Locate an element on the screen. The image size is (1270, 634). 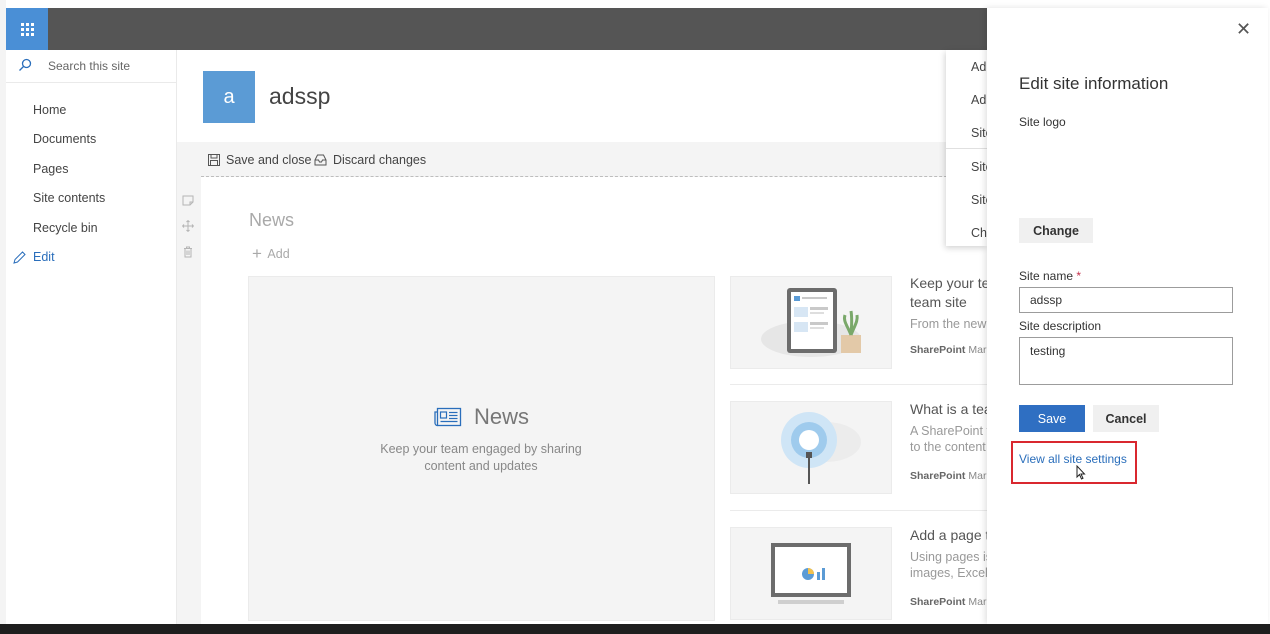
move-icon is located at coordinates (188, 226).